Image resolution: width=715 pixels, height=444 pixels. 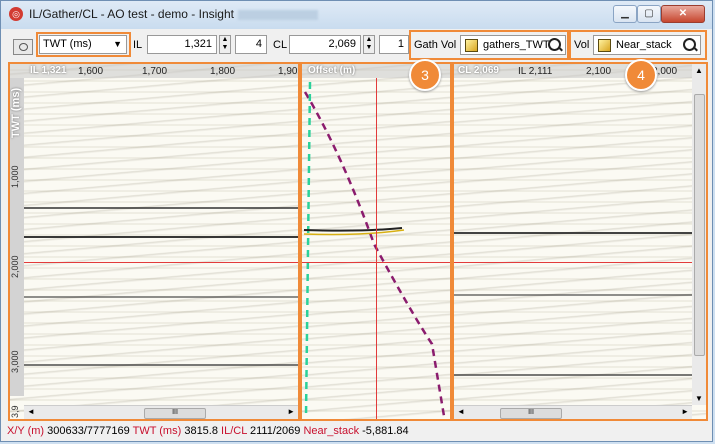 I want to click on callout-badge: 3, so click(x=425, y=75).